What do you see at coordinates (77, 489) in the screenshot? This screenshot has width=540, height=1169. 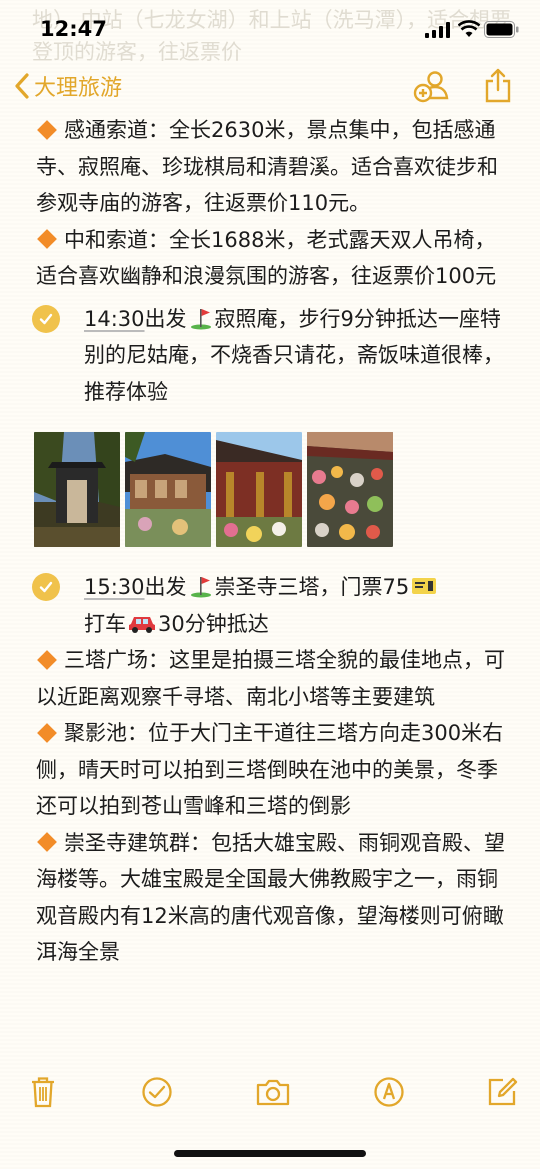 I see `temple-gate-photo` at bounding box center [77, 489].